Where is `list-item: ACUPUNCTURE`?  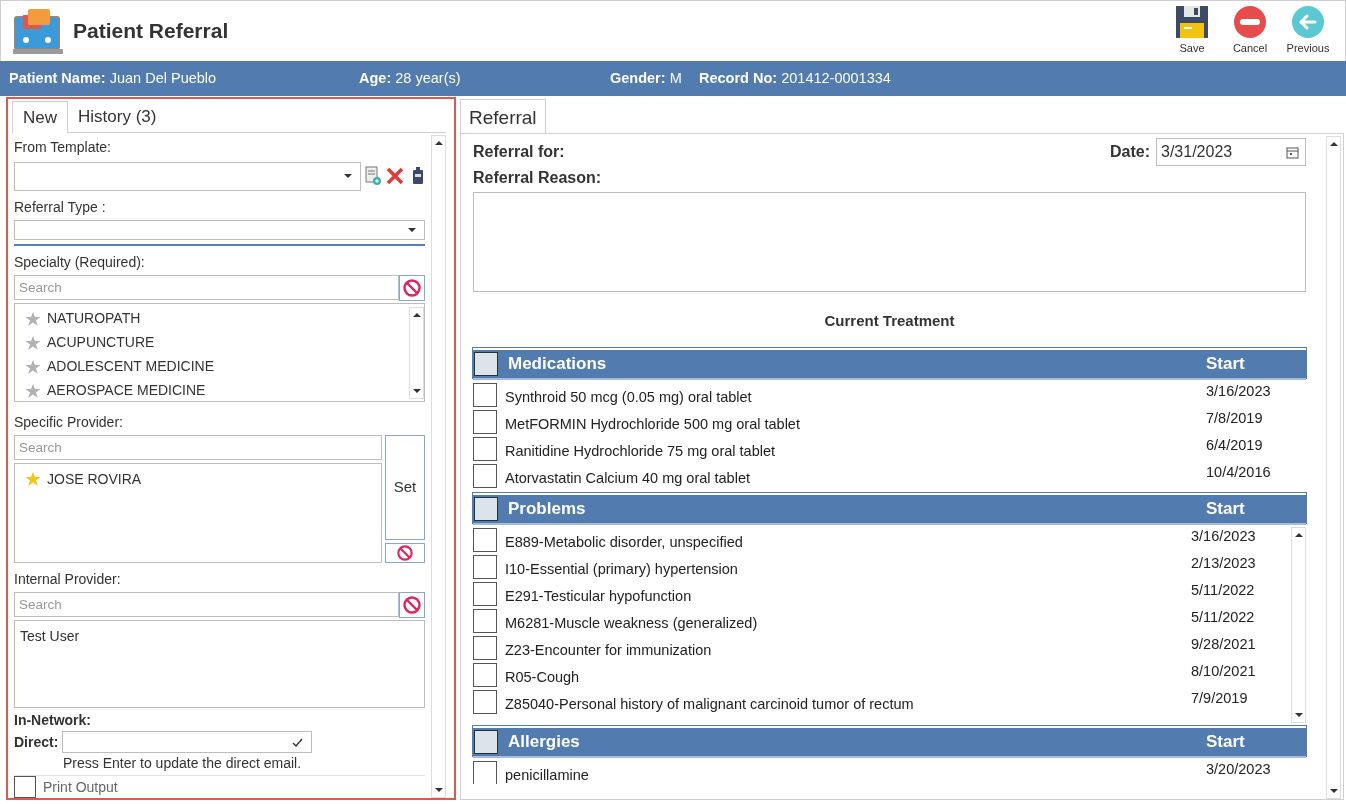
list-item: ACUPUNCTURE is located at coordinates (101, 343).